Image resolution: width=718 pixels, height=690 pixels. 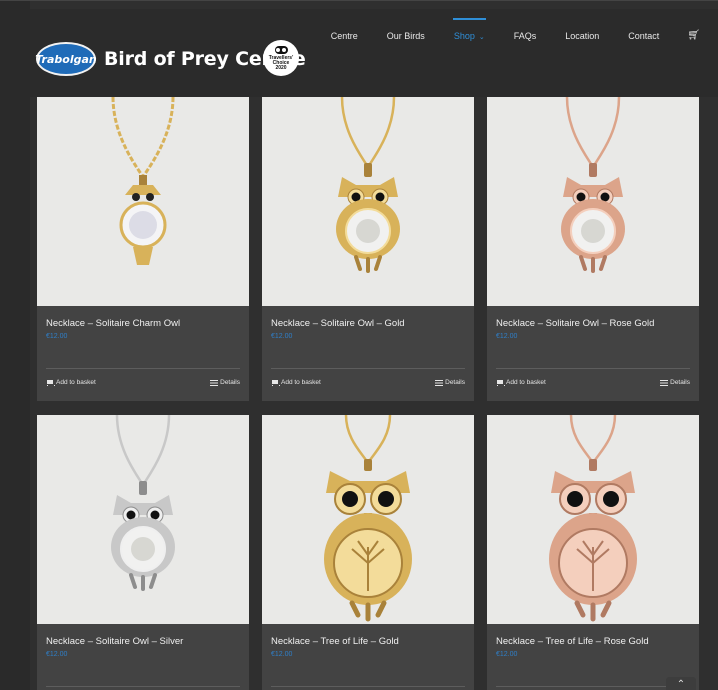 What do you see at coordinates (593, 323) in the screenshot?
I see `product-title: Necklace – Solitaire Owl – Rose Gold` at bounding box center [593, 323].